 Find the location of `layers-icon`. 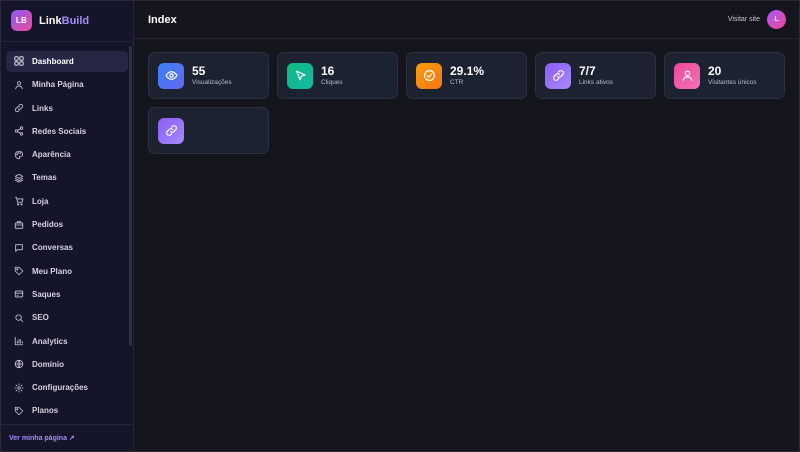

layers-icon is located at coordinates (23, 178).